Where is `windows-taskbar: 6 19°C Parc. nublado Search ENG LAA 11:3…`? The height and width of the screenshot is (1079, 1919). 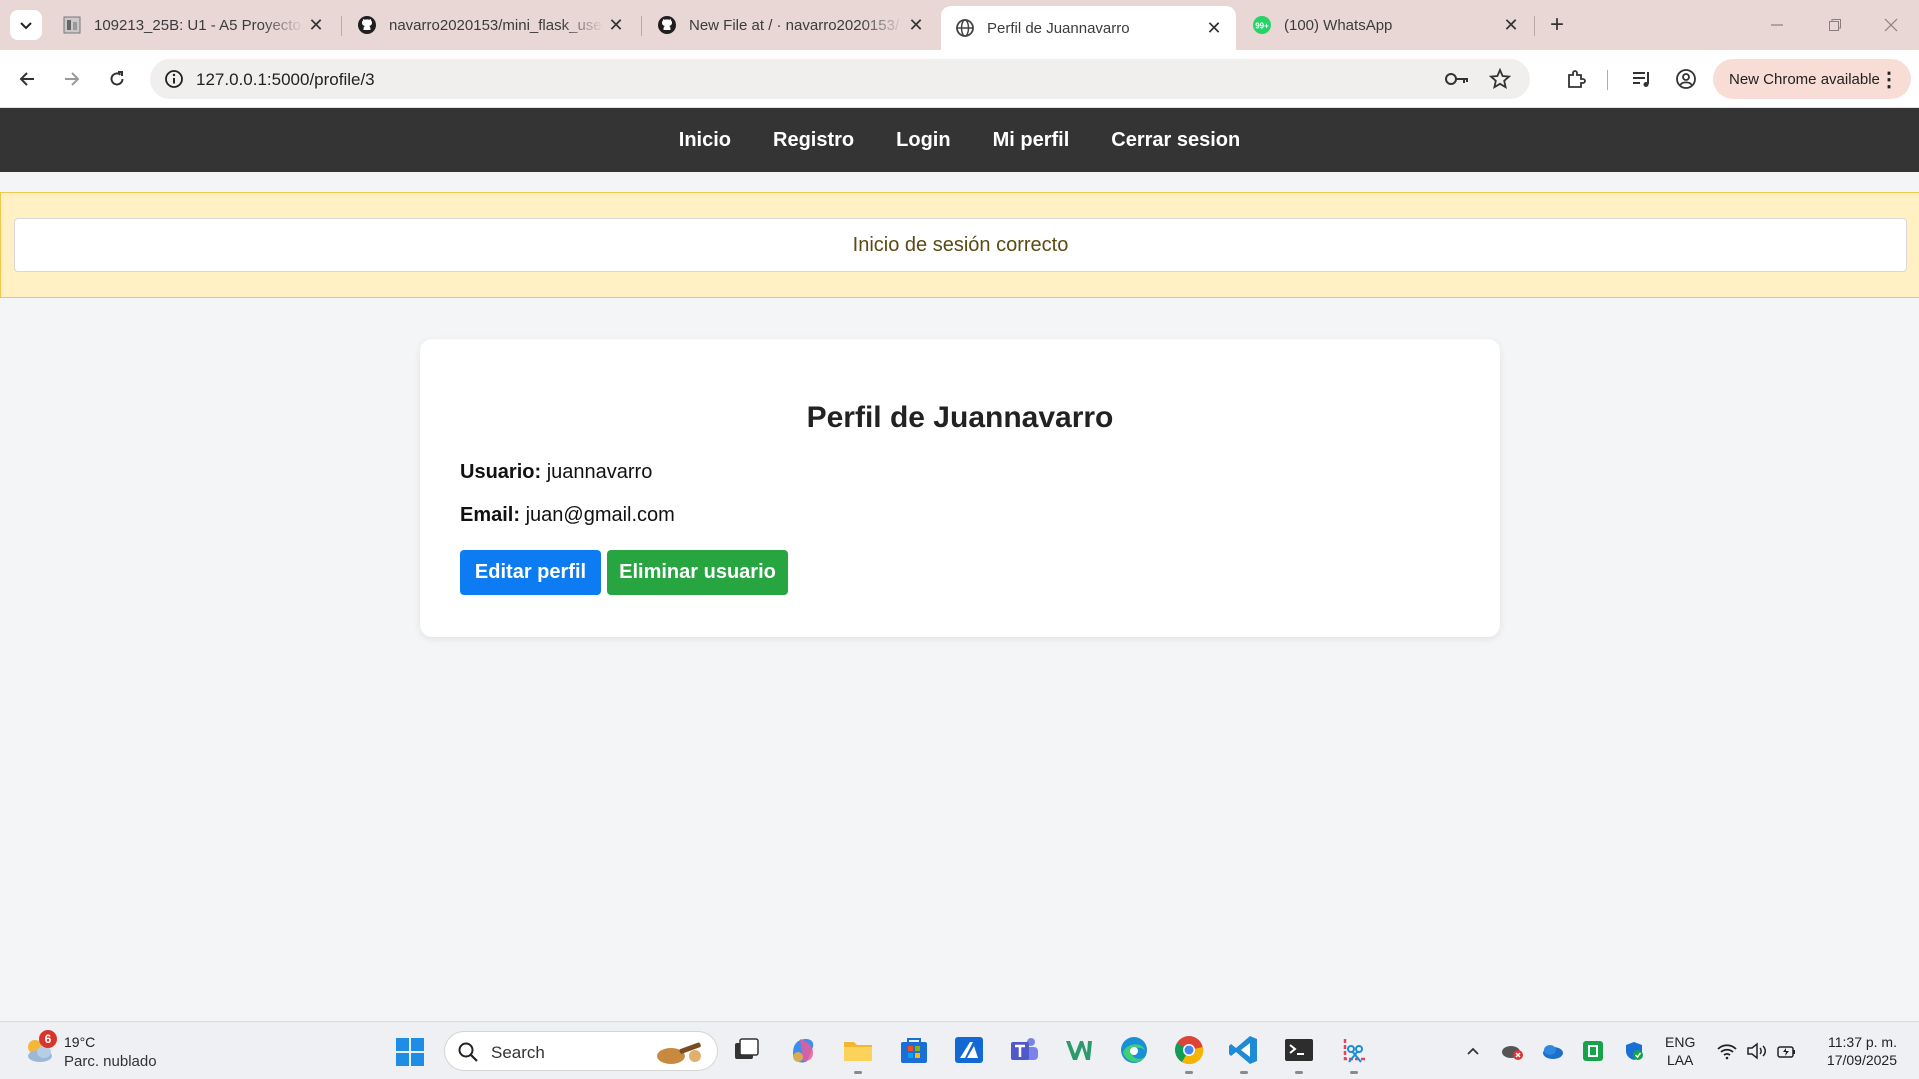 windows-taskbar: 6 19°C Parc. nublado Search ENG LAA 11:3… is located at coordinates (959, 1050).